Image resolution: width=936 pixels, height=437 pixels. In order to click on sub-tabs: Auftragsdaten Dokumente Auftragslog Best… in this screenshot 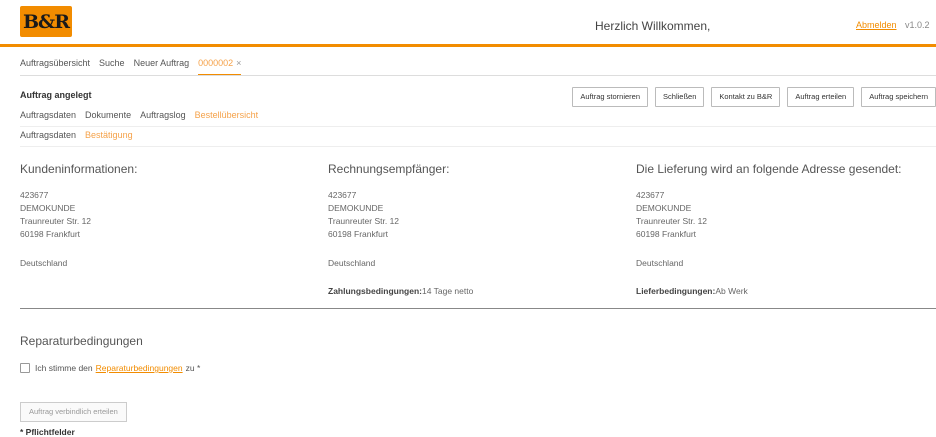, I will do `click(143, 118)`.